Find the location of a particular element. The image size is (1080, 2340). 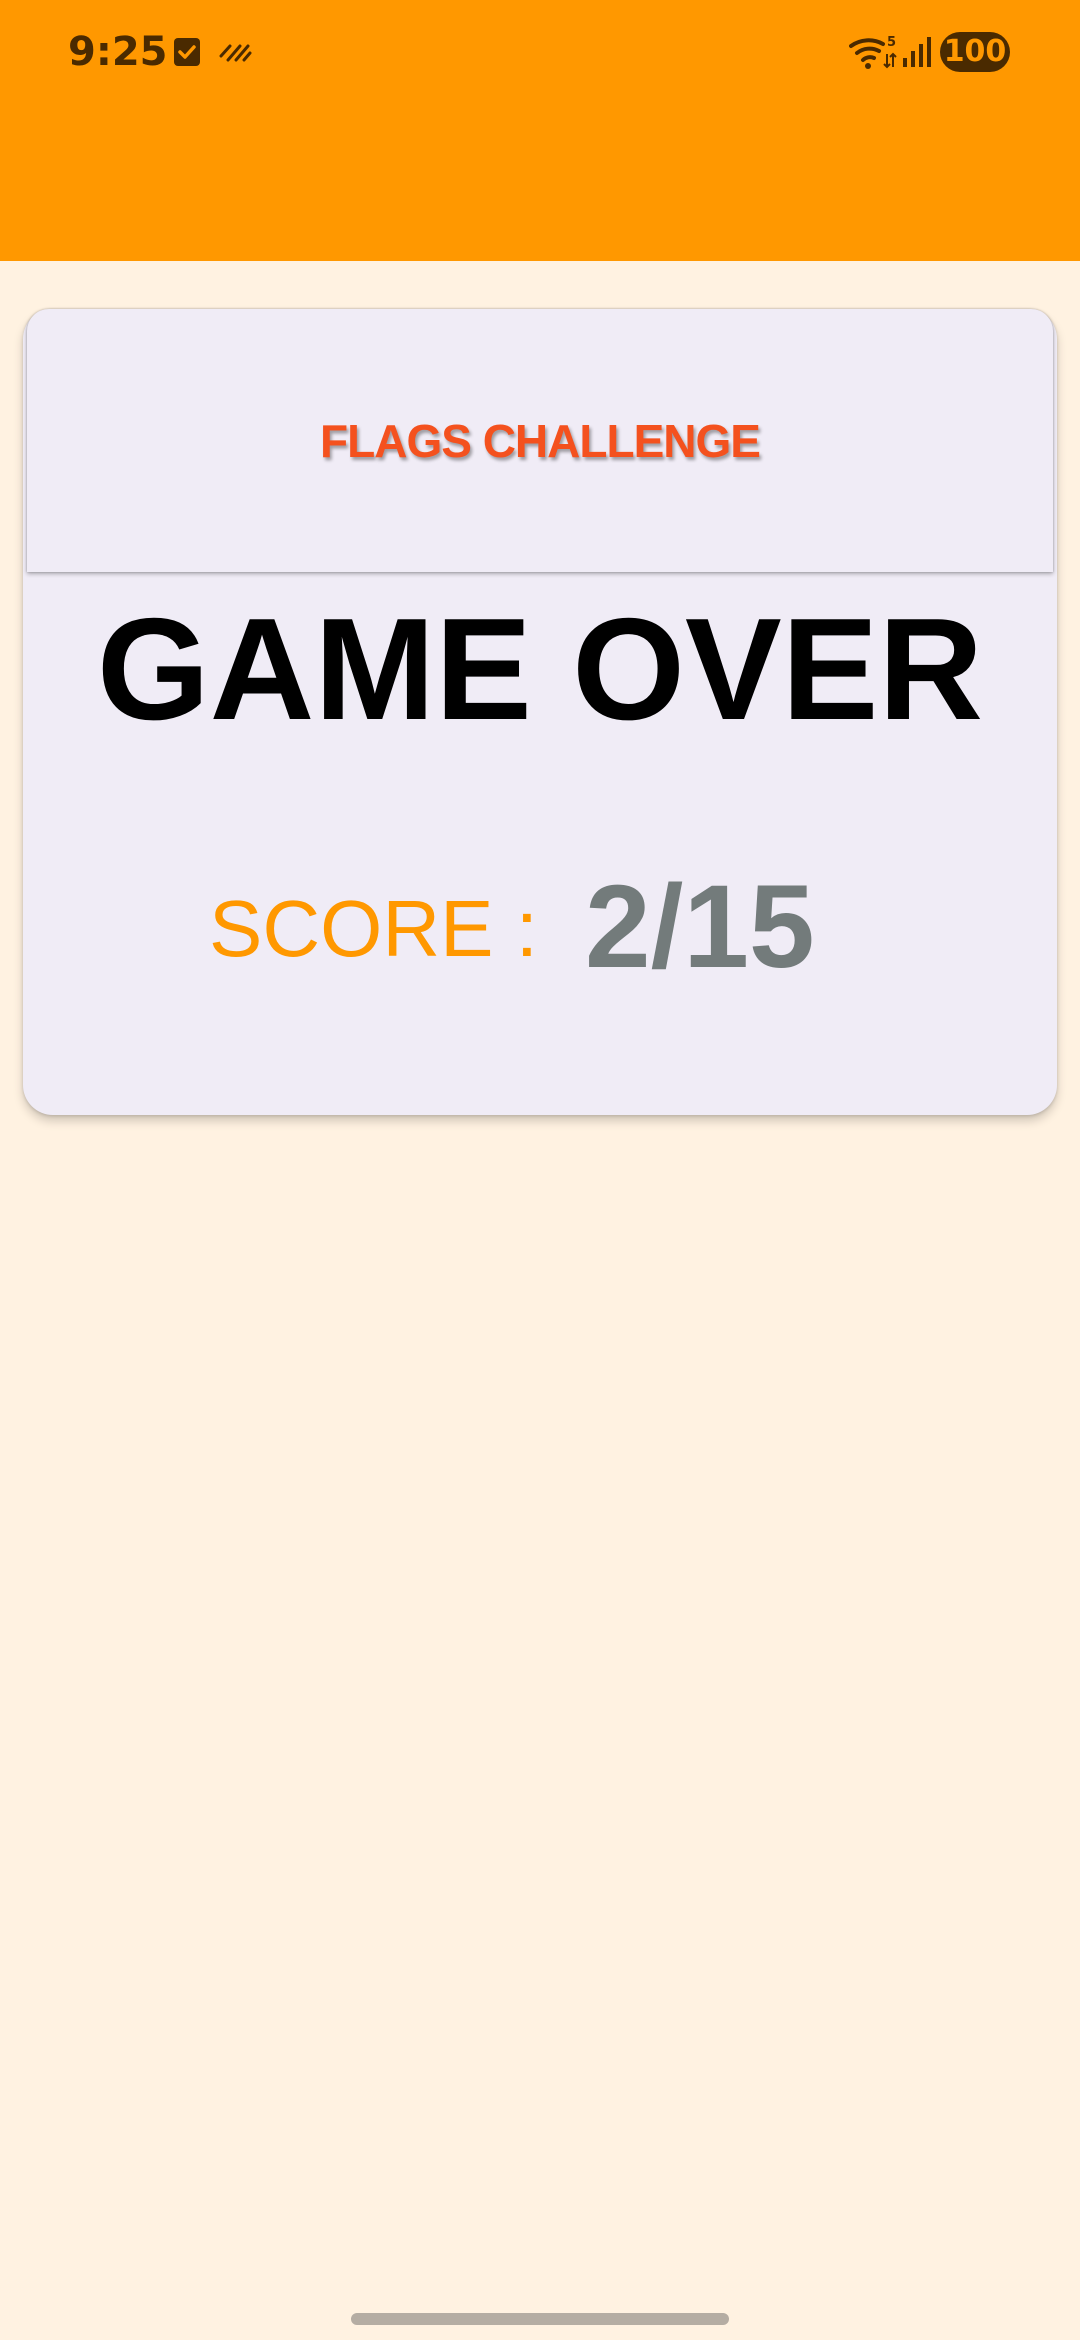

wifi-icon: 5 is located at coordinates (873, 52).